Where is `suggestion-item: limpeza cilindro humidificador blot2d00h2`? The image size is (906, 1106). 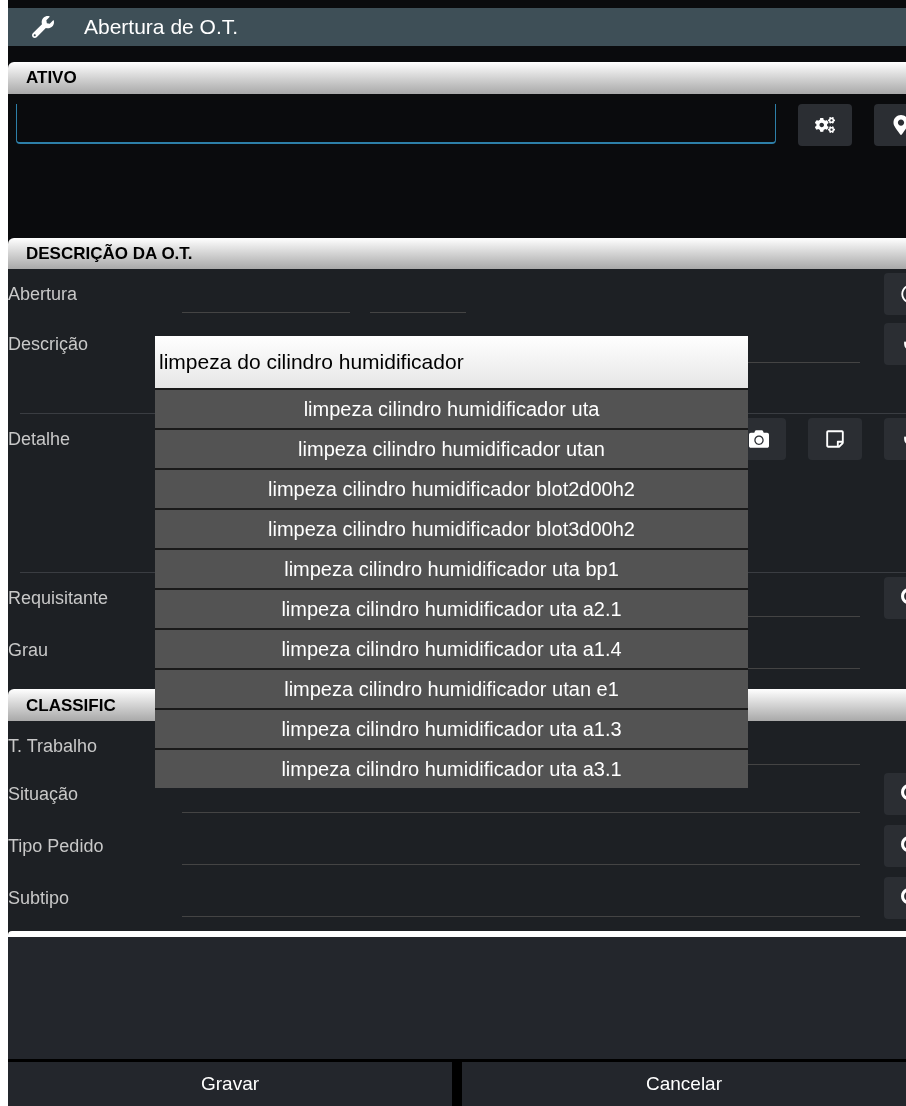
suggestion-item: limpeza cilindro humidificador blot2d00h2 is located at coordinates (451, 489).